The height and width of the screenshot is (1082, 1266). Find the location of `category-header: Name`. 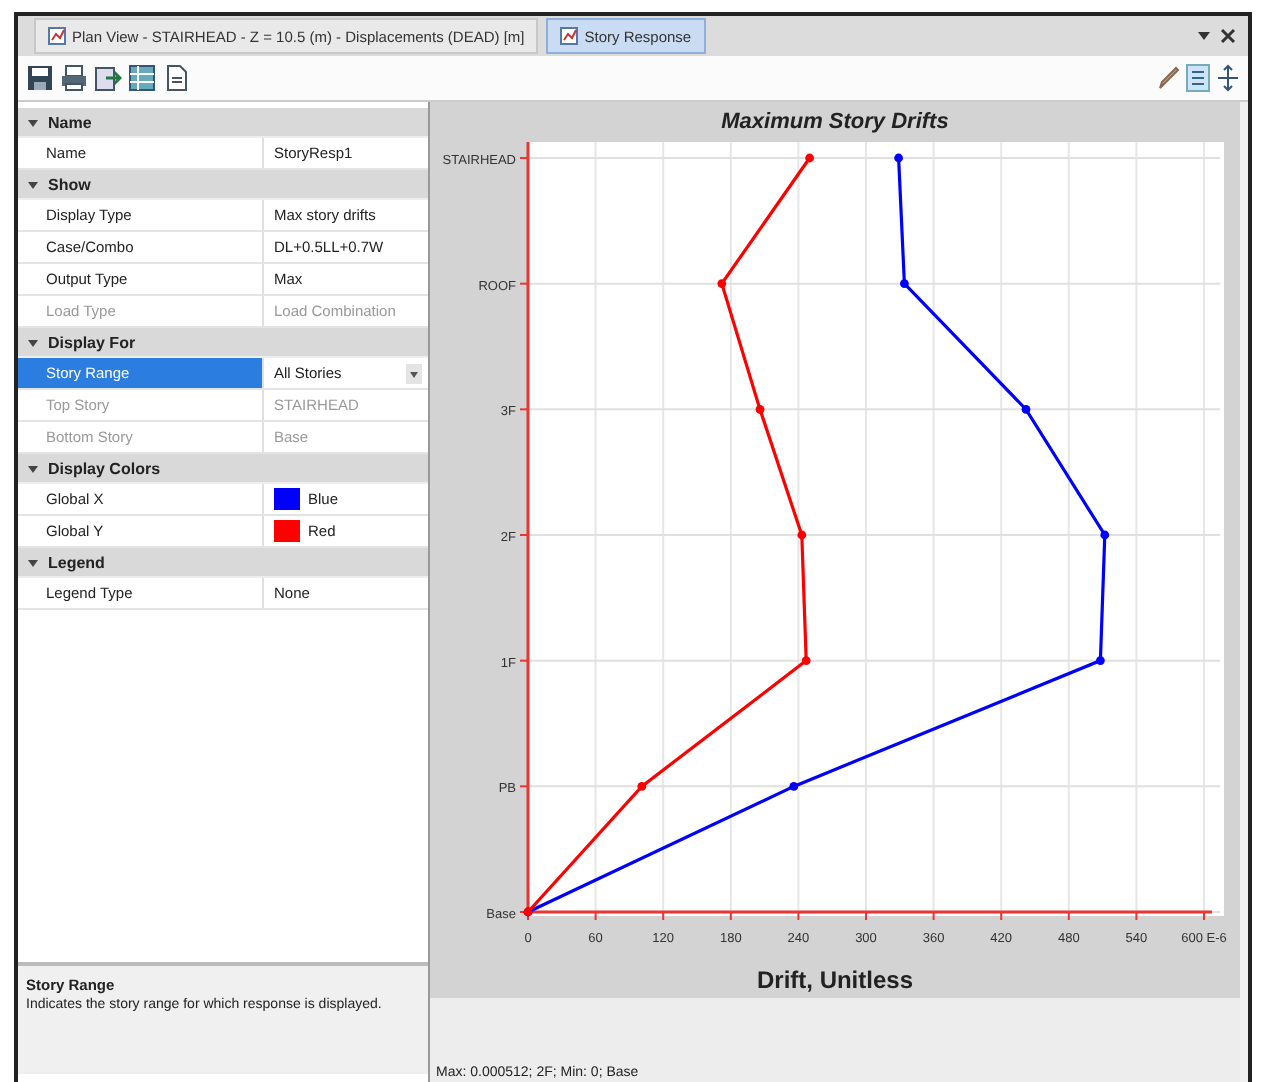

category-header: Name is located at coordinates (223, 123).